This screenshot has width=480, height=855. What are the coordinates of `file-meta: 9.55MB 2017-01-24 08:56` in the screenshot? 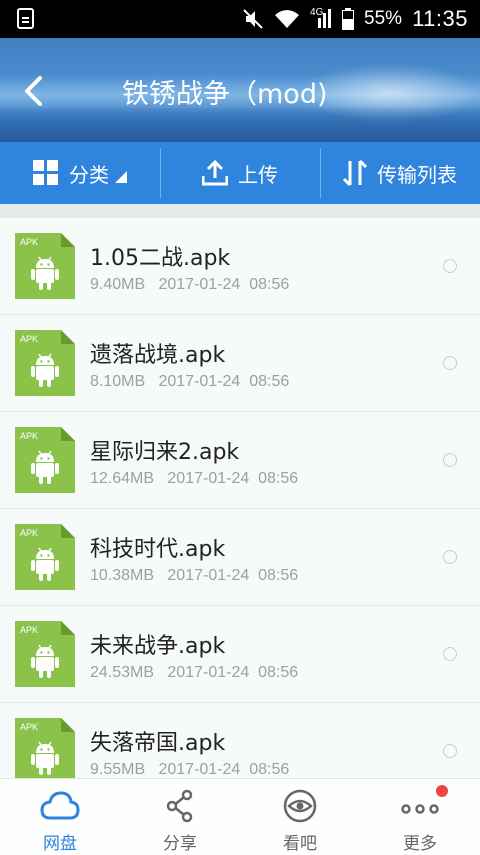 It's located at (189, 769).